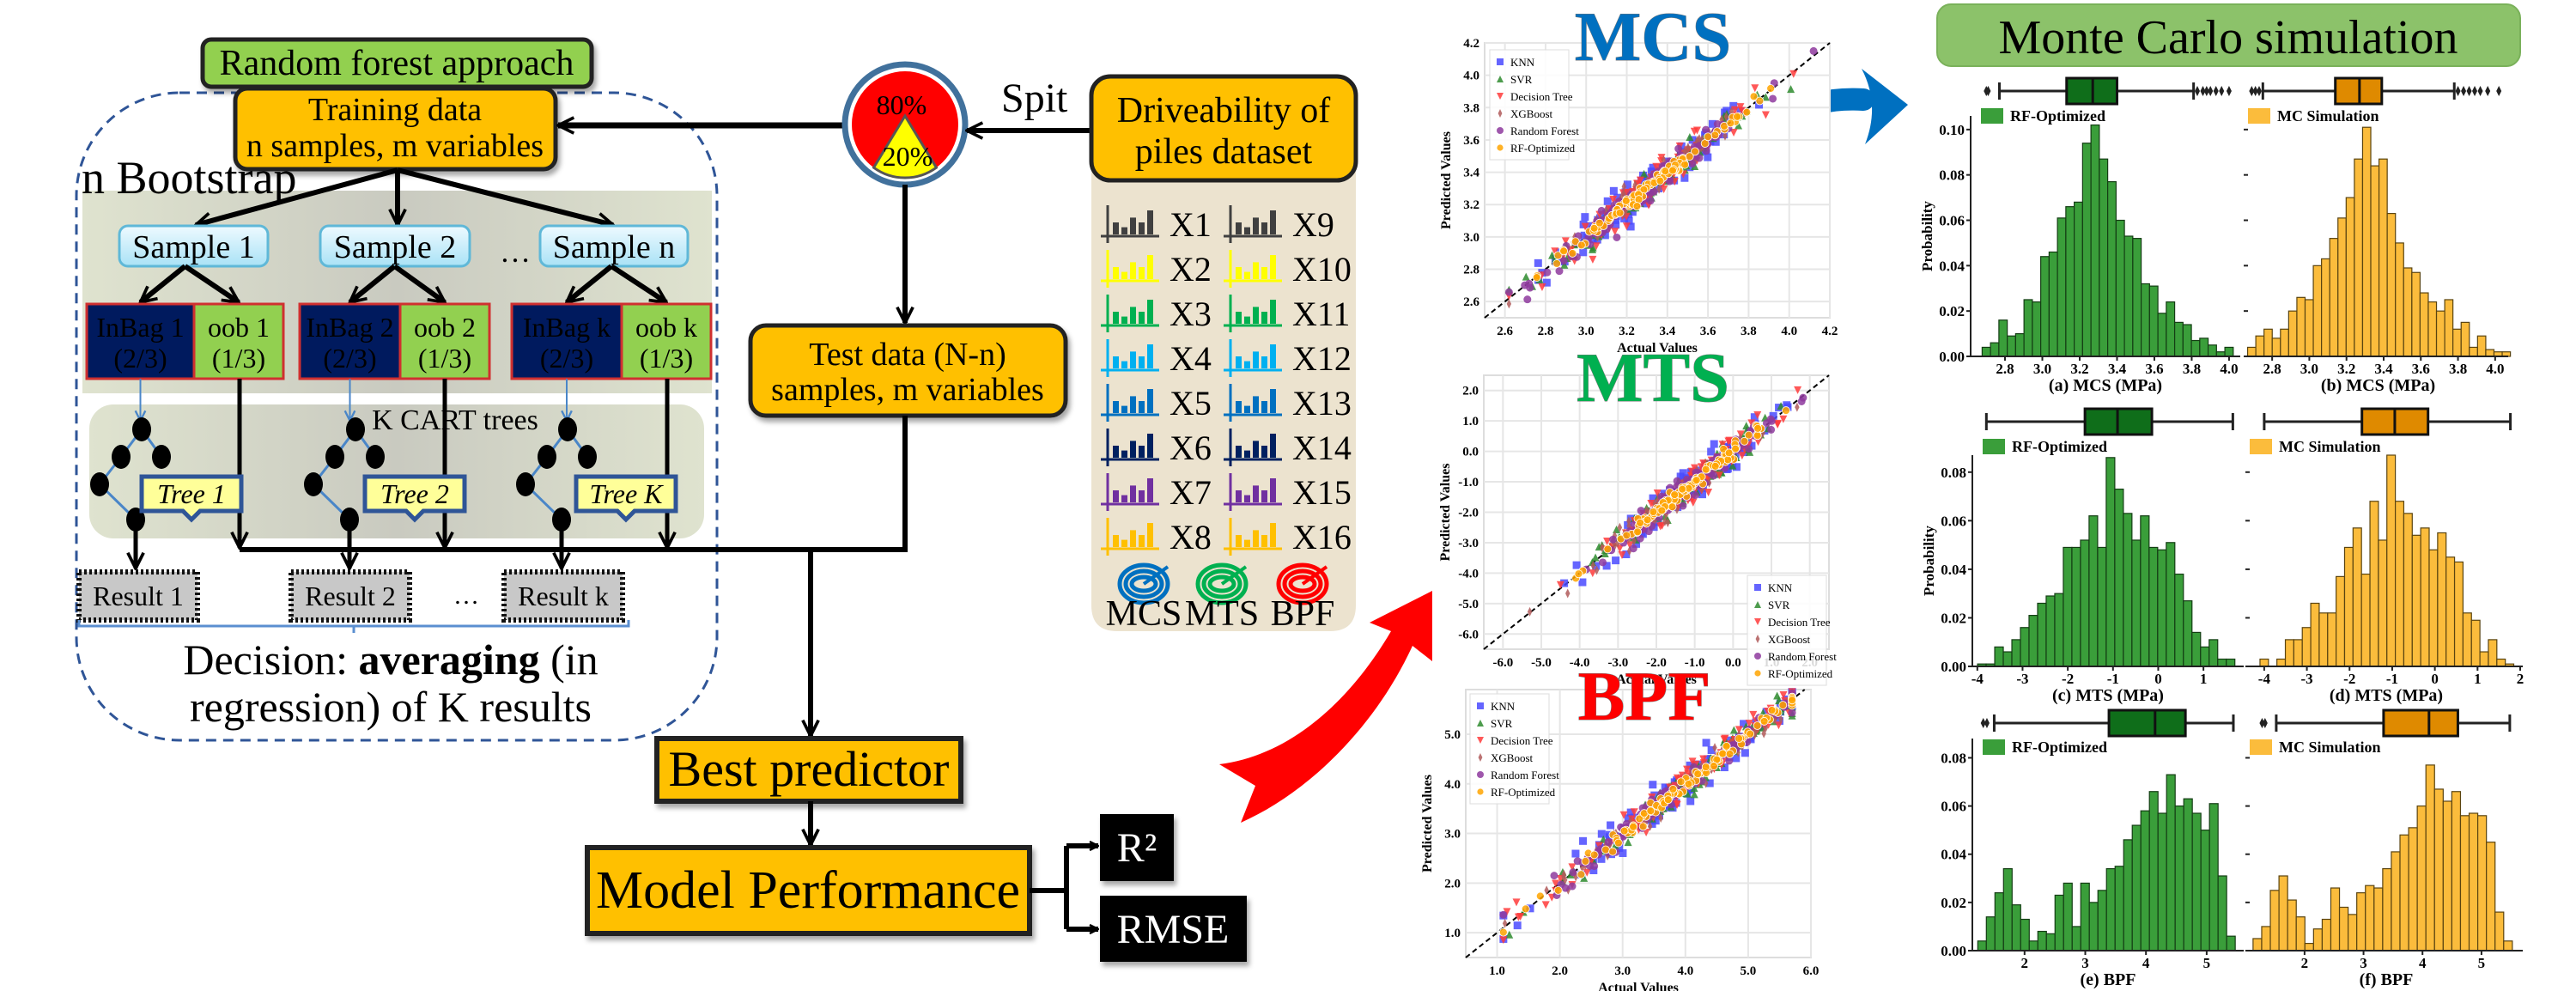 This screenshot has width=2576, height=991. I want to click on variable-label: X13, so click(1322, 403).